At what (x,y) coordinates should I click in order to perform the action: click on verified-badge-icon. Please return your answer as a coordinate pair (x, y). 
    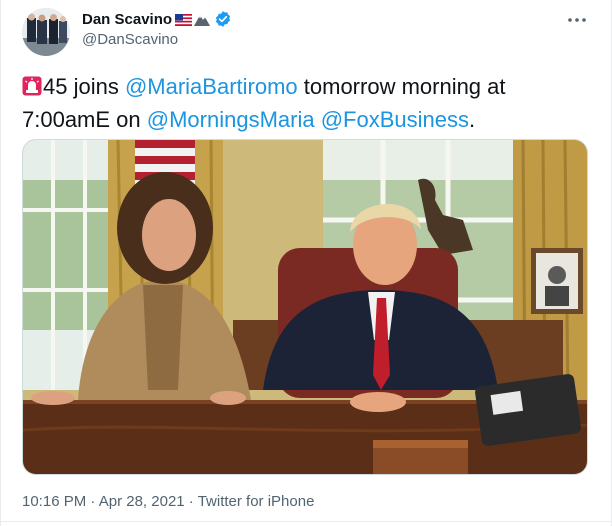
    Looking at the image, I should click on (223, 19).